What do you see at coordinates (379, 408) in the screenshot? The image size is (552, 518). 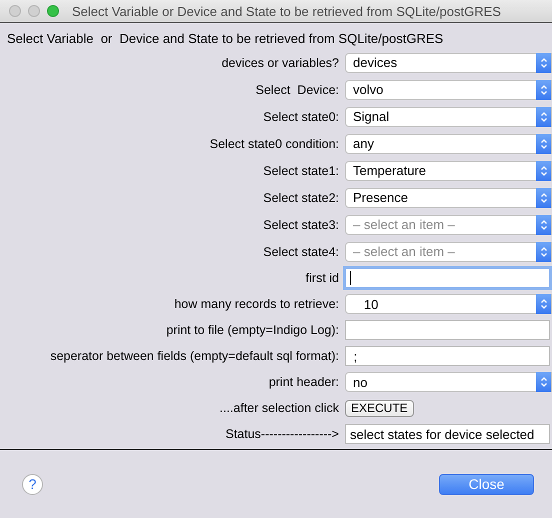 I see `execute-button: EXECUTE` at bounding box center [379, 408].